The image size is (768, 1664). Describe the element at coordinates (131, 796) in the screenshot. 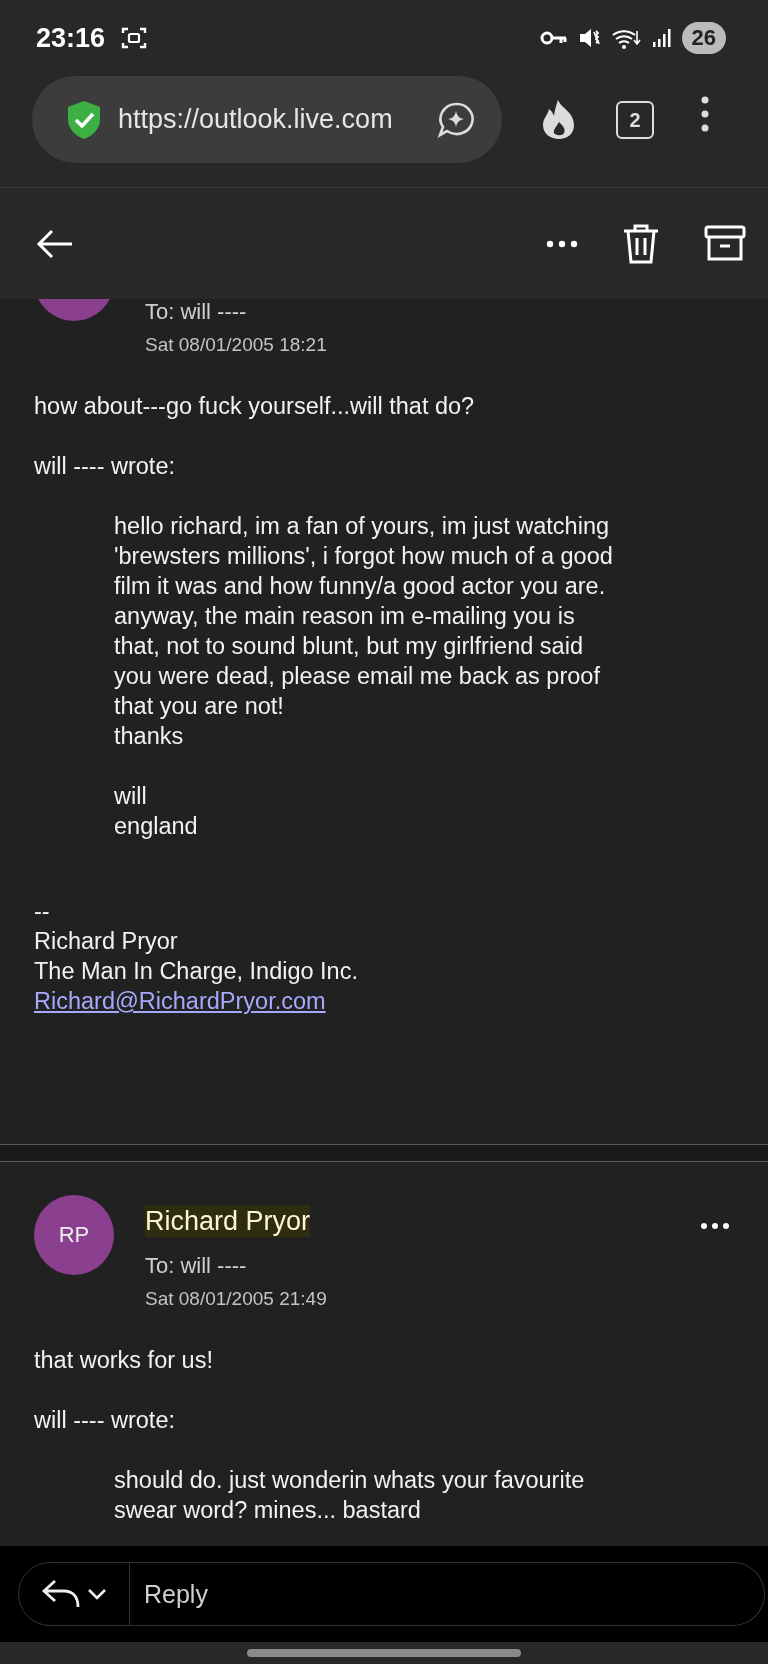

I see `quoted-text: will` at that location.